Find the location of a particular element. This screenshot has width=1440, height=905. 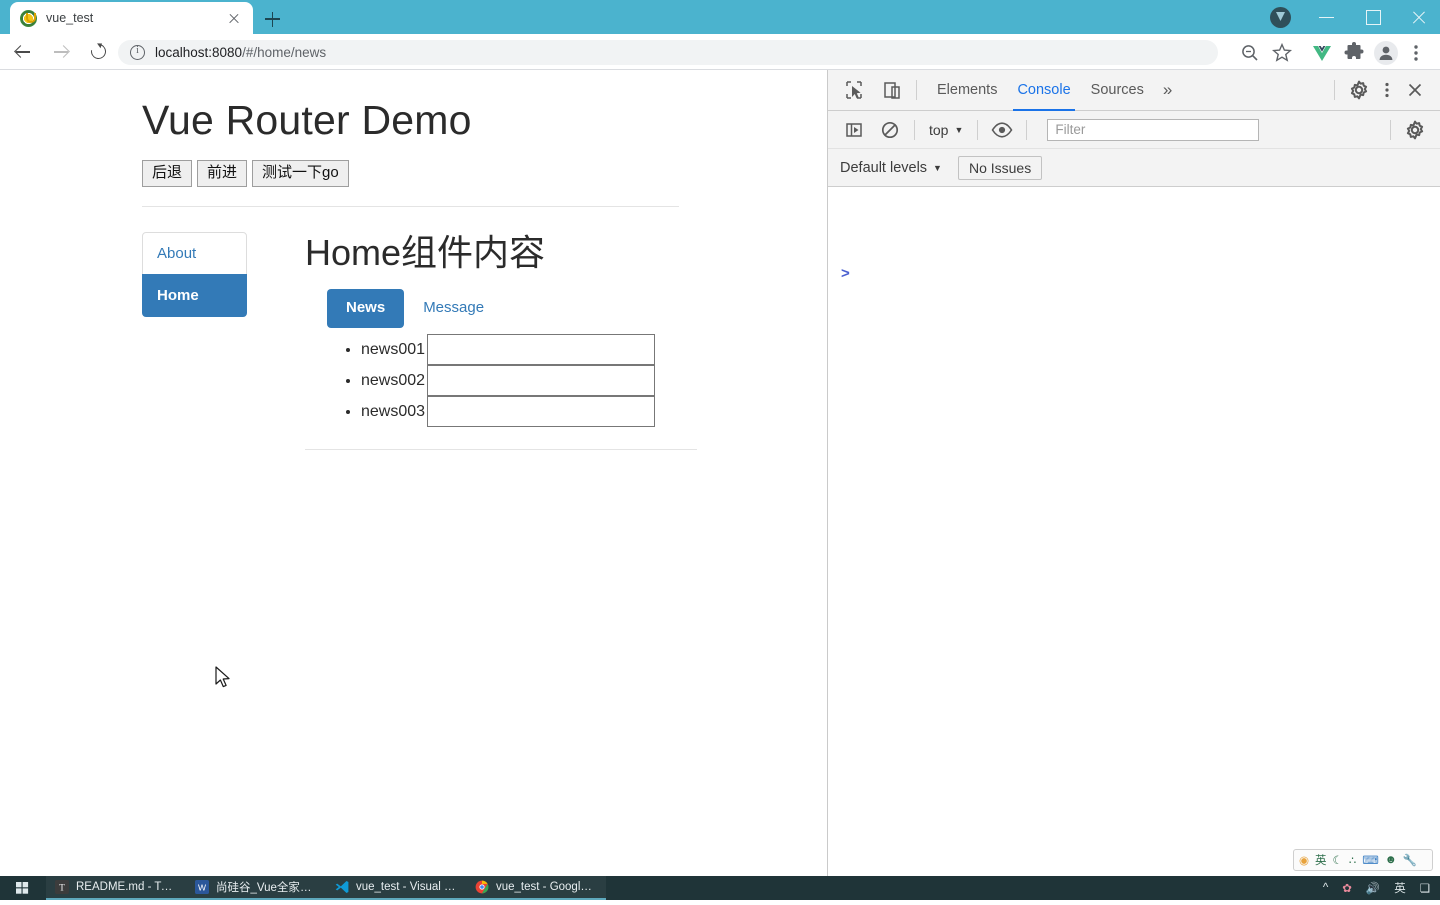

browser-tab: vue_test is located at coordinates (131, 18).